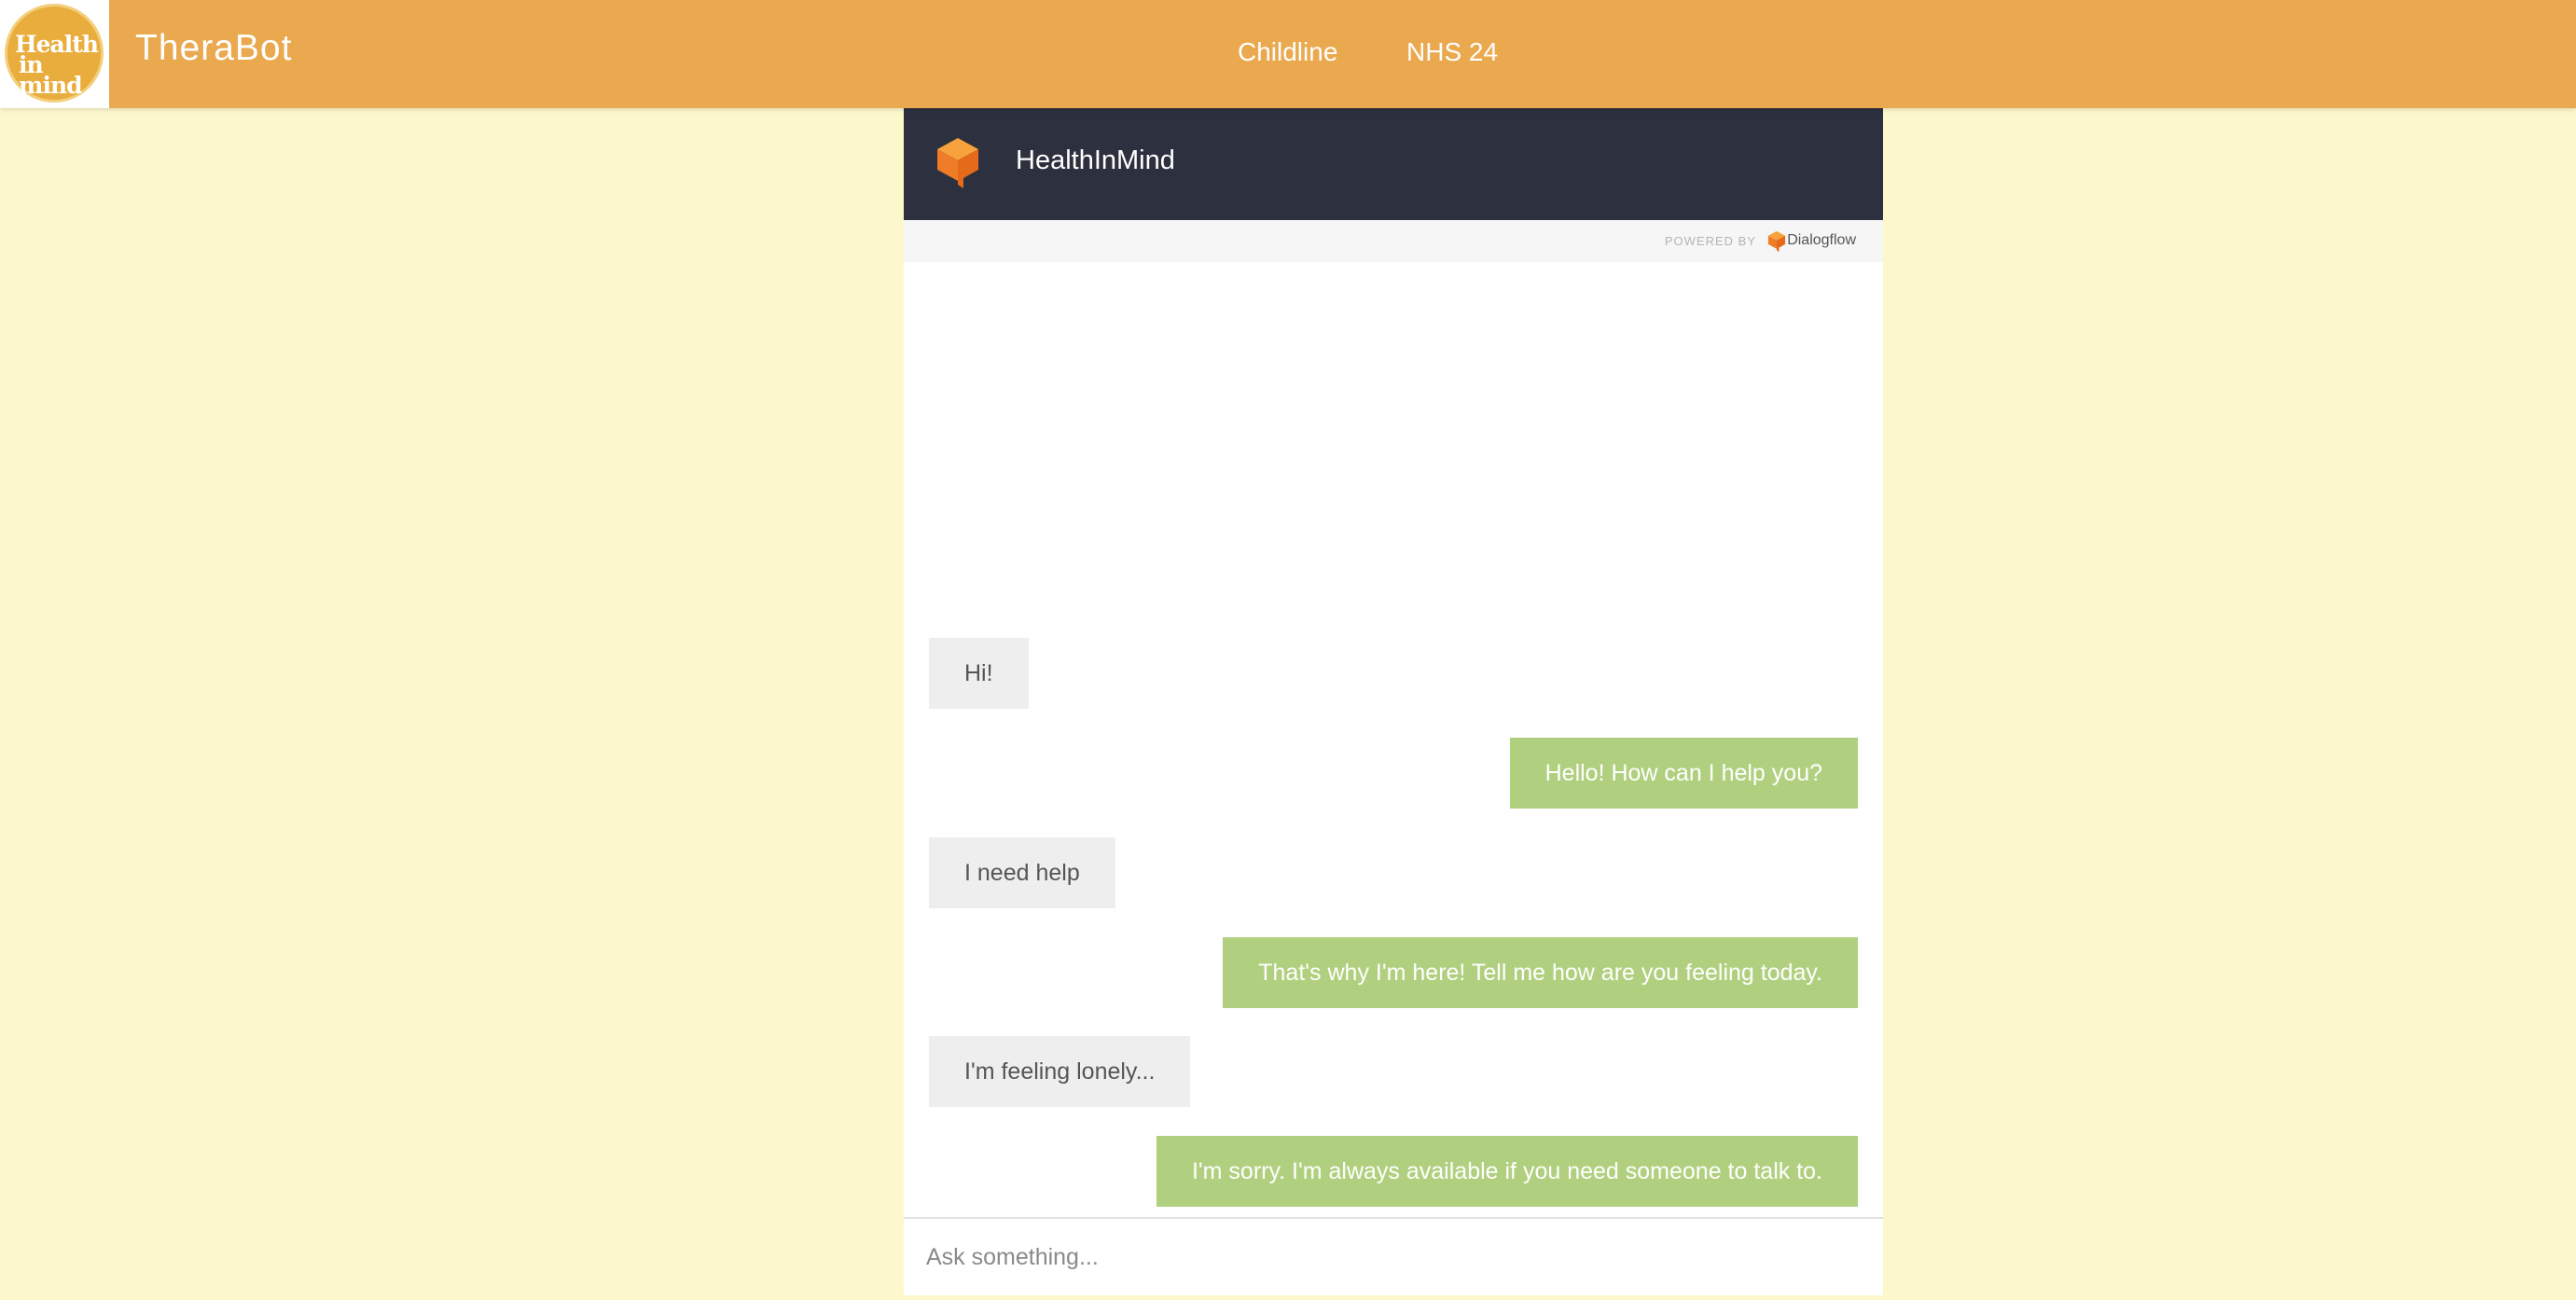 The image size is (2576, 1300). I want to click on nav-link-nhs-24: NHS 24, so click(1452, 52).